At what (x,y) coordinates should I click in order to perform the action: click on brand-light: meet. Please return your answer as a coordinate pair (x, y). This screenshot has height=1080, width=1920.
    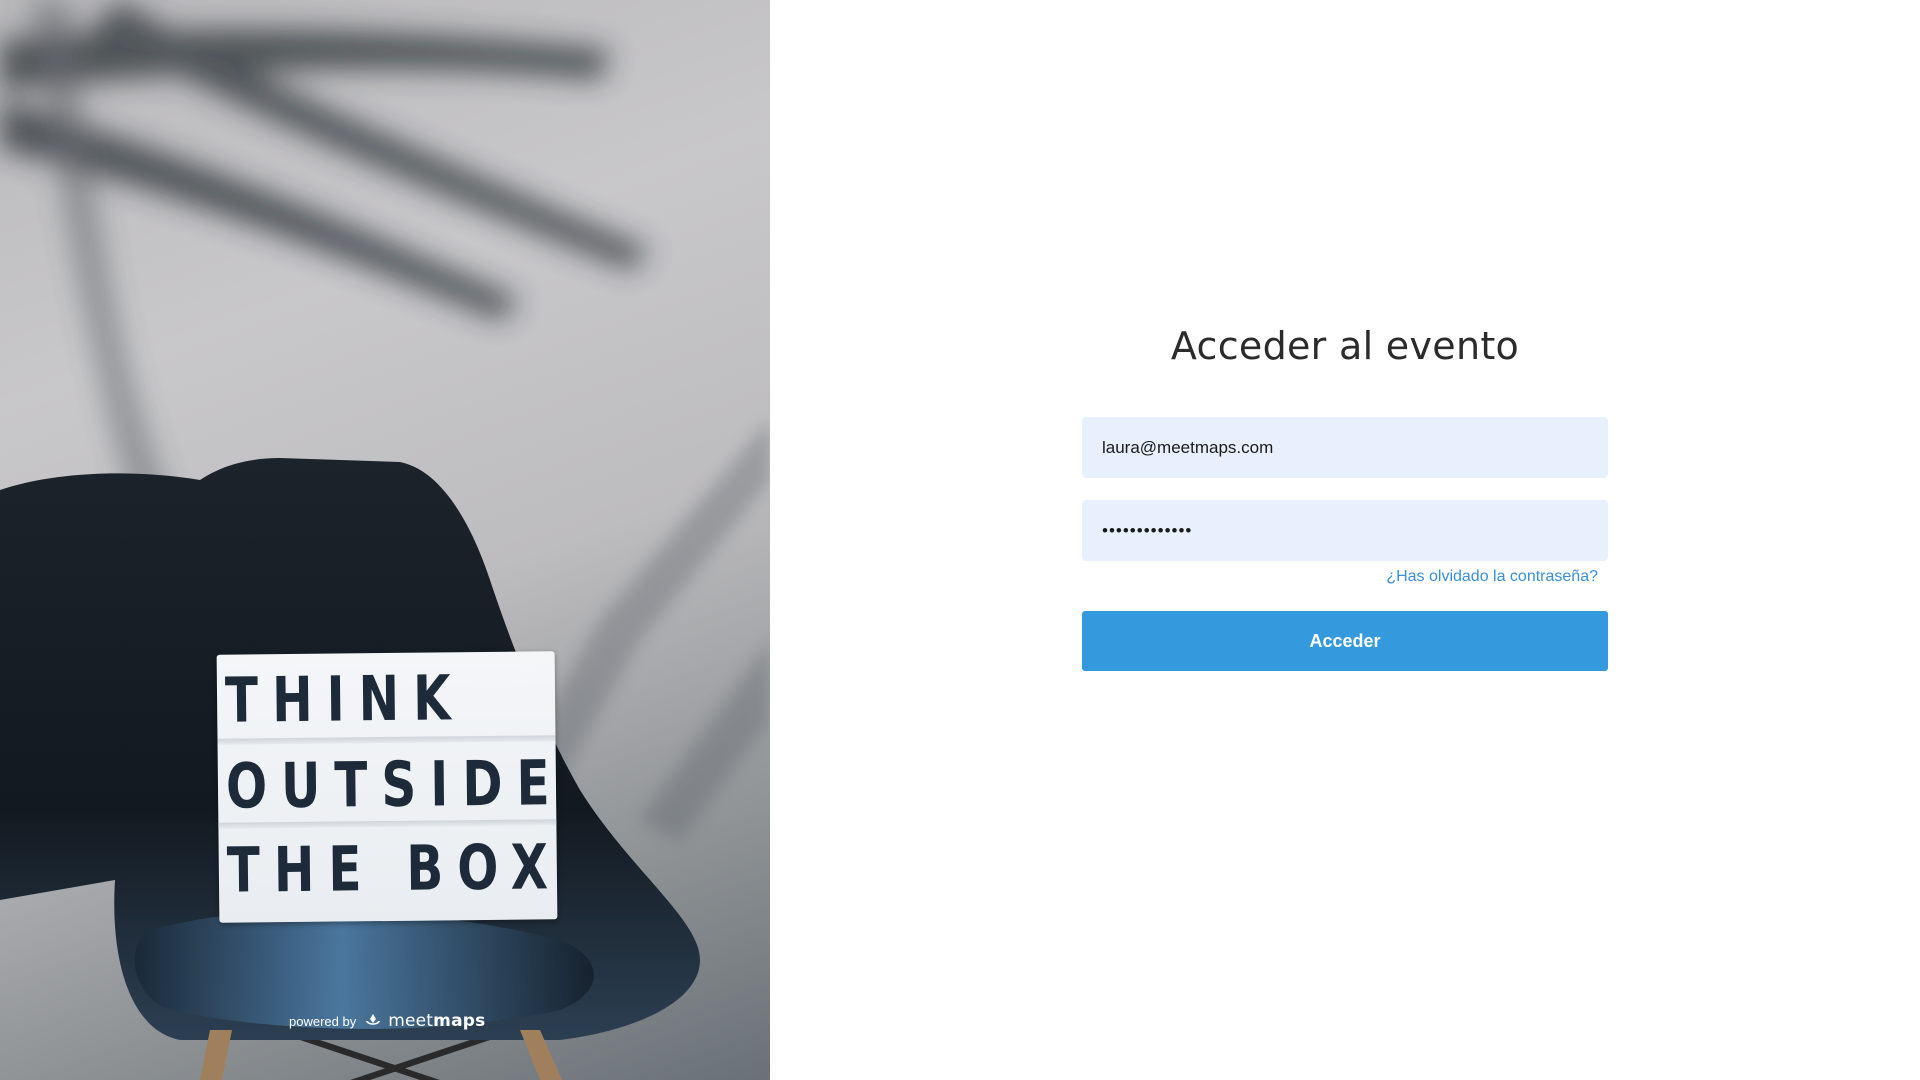
    Looking at the image, I should click on (411, 1021).